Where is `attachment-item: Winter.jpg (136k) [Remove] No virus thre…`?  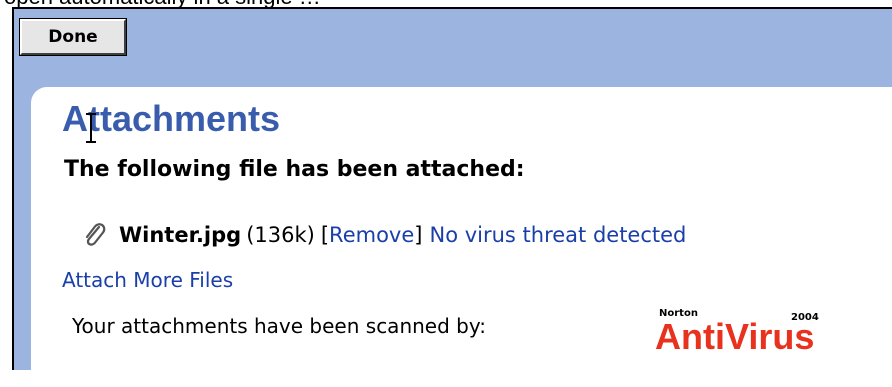
attachment-item: Winter.jpg (136k) [Remove] No virus thre… is located at coordinates (383, 235).